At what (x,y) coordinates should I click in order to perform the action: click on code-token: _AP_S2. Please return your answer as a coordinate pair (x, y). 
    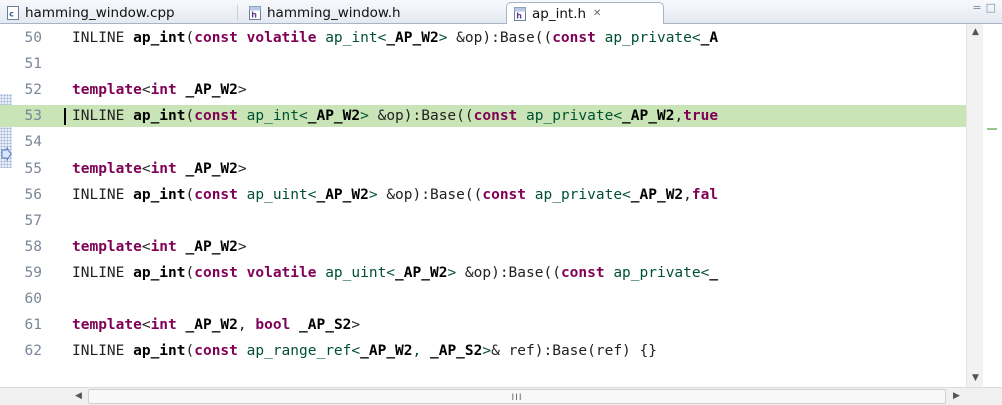
    Looking at the image, I should click on (456, 351).